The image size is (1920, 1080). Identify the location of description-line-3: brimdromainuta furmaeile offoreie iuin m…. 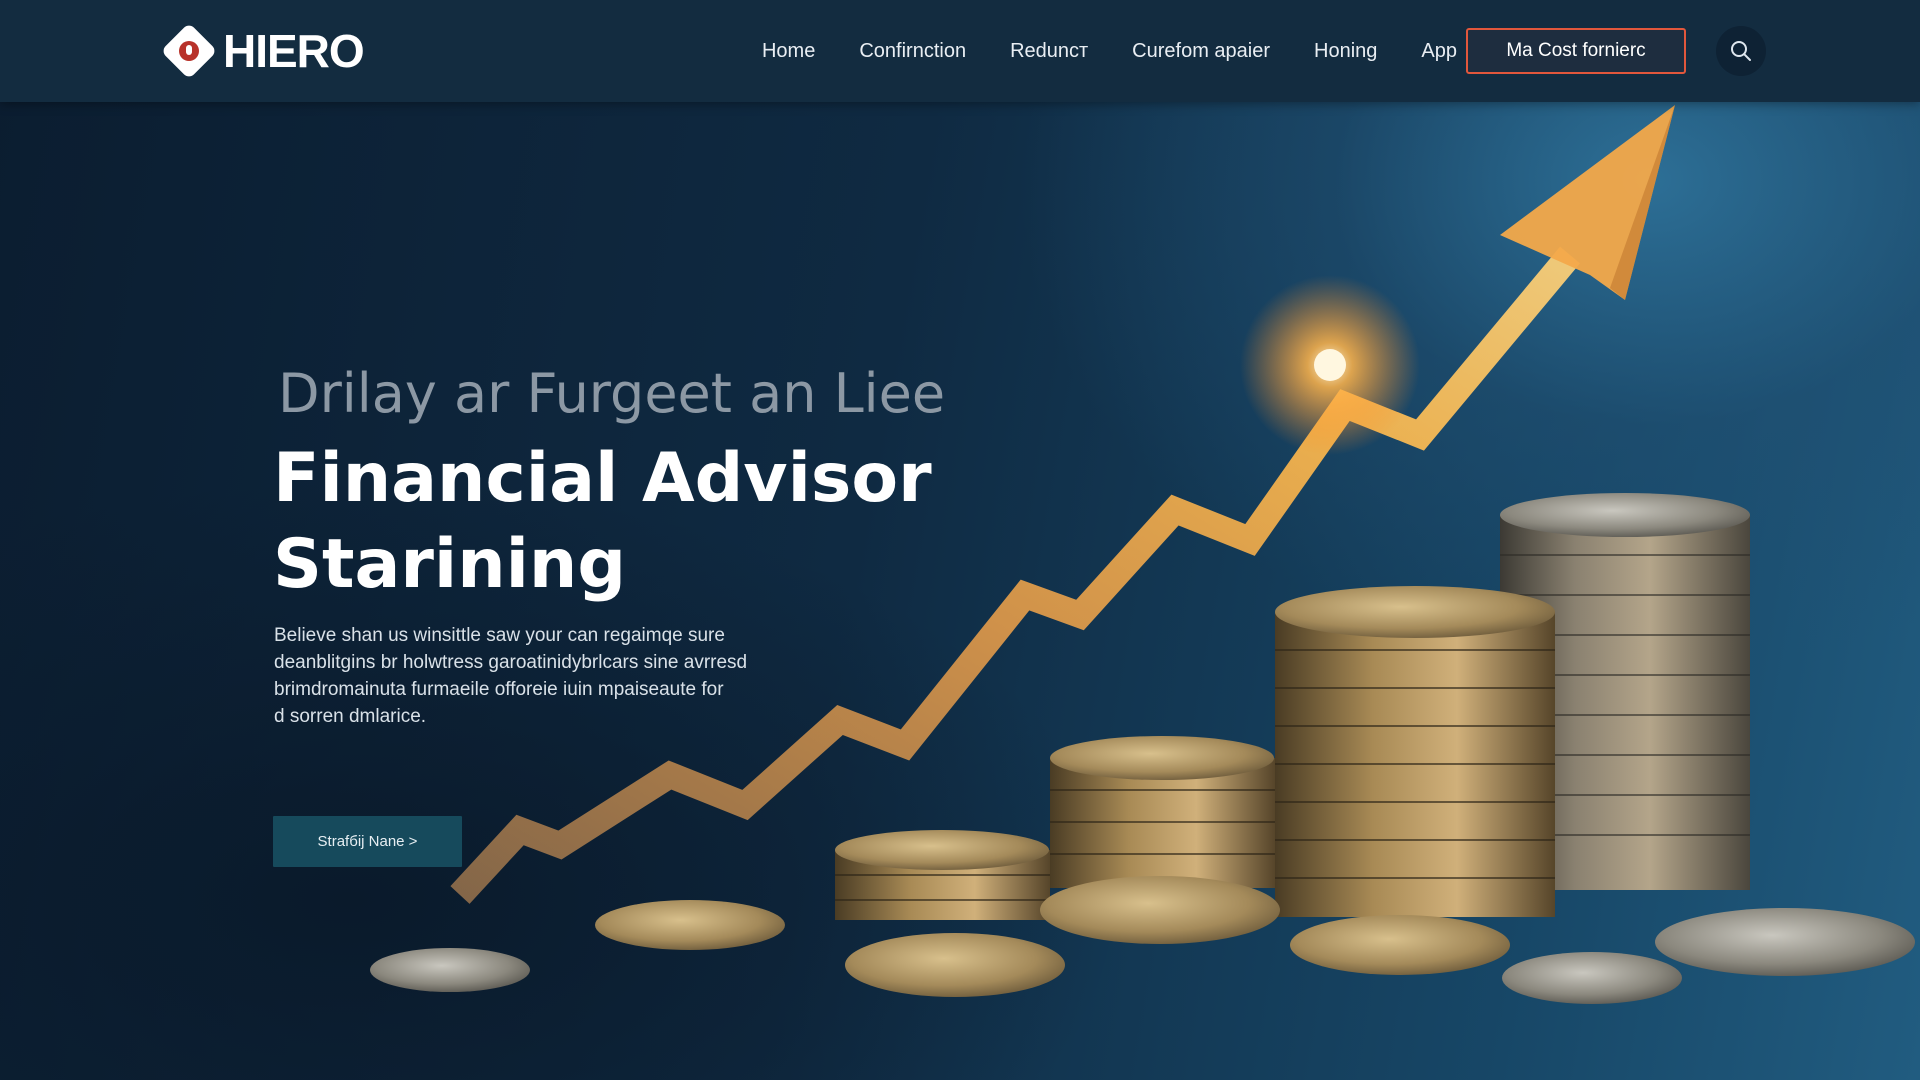
(499, 689).